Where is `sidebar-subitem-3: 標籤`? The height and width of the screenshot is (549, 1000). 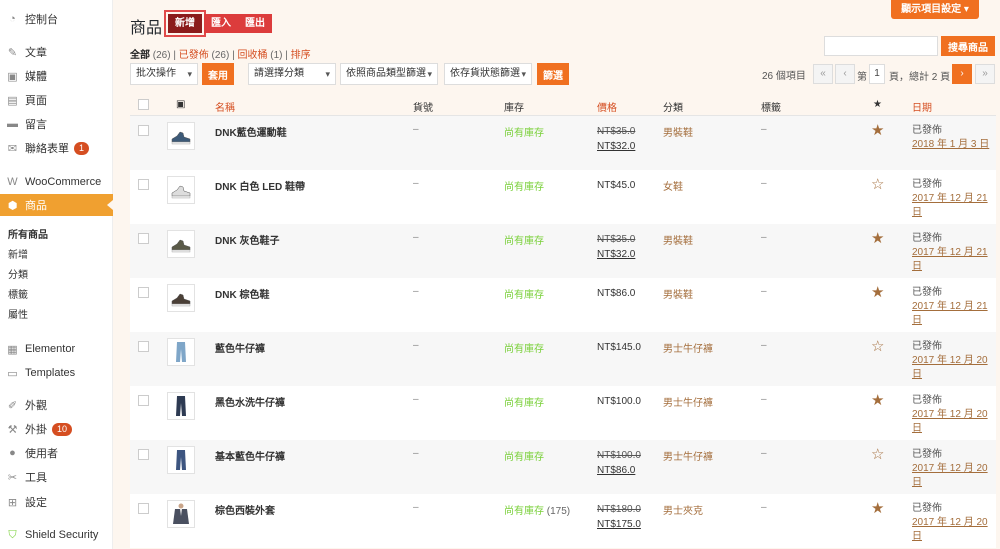 sidebar-subitem-3: 標籤 is located at coordinates (56, 293).